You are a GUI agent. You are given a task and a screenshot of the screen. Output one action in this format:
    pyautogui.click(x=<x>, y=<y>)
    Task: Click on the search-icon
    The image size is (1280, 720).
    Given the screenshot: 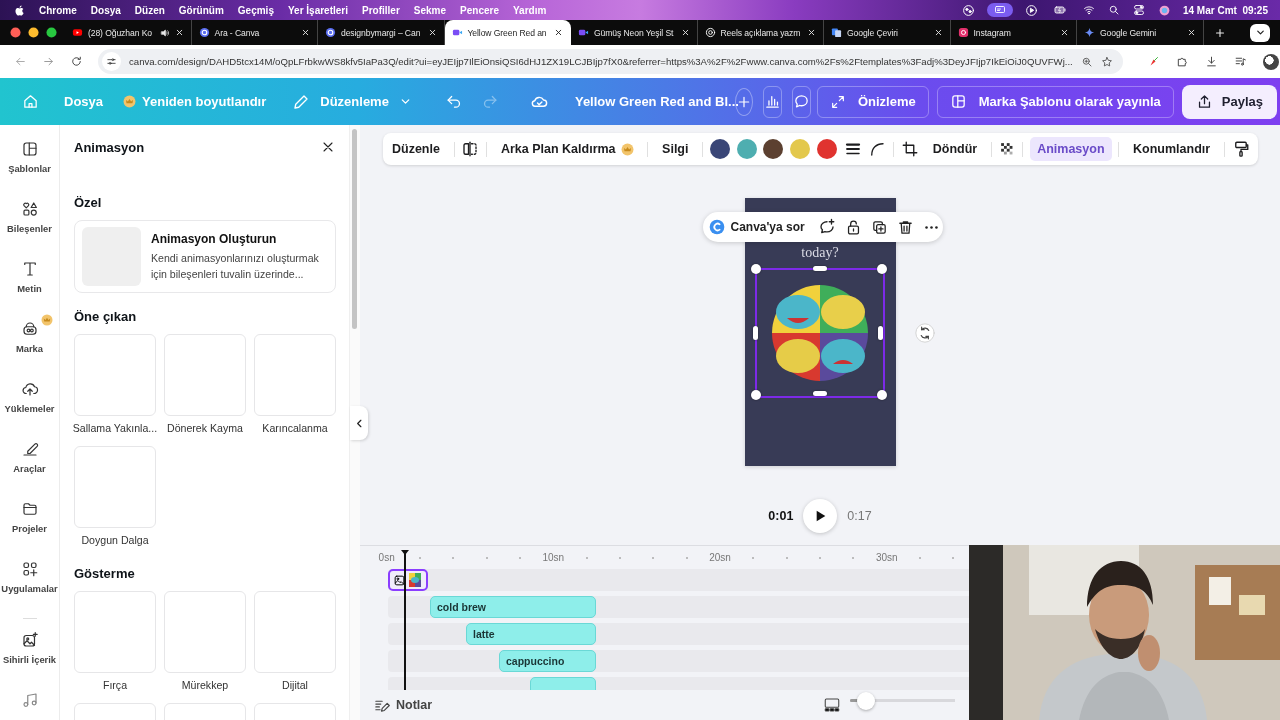 What is the action you would take?
    pyautogui.click(x=1113, y=10)
    